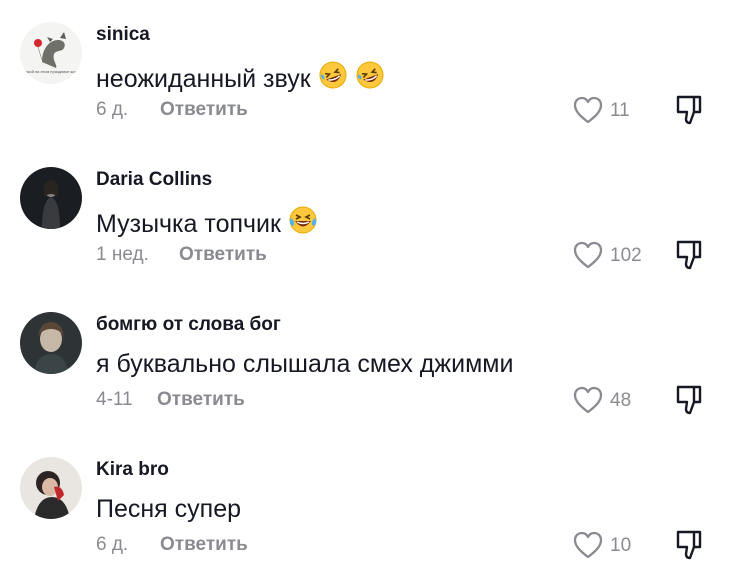 This screenshot has height=583, width=730. I want to click on like-button: 10, so click(622, 546).